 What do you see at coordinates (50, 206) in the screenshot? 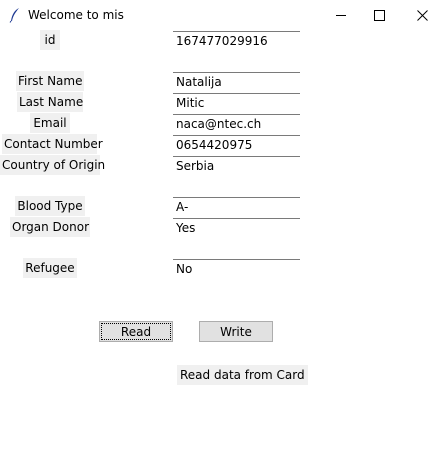
I see `blood-type-label: Blood Type` at bounding box center [50, 206].